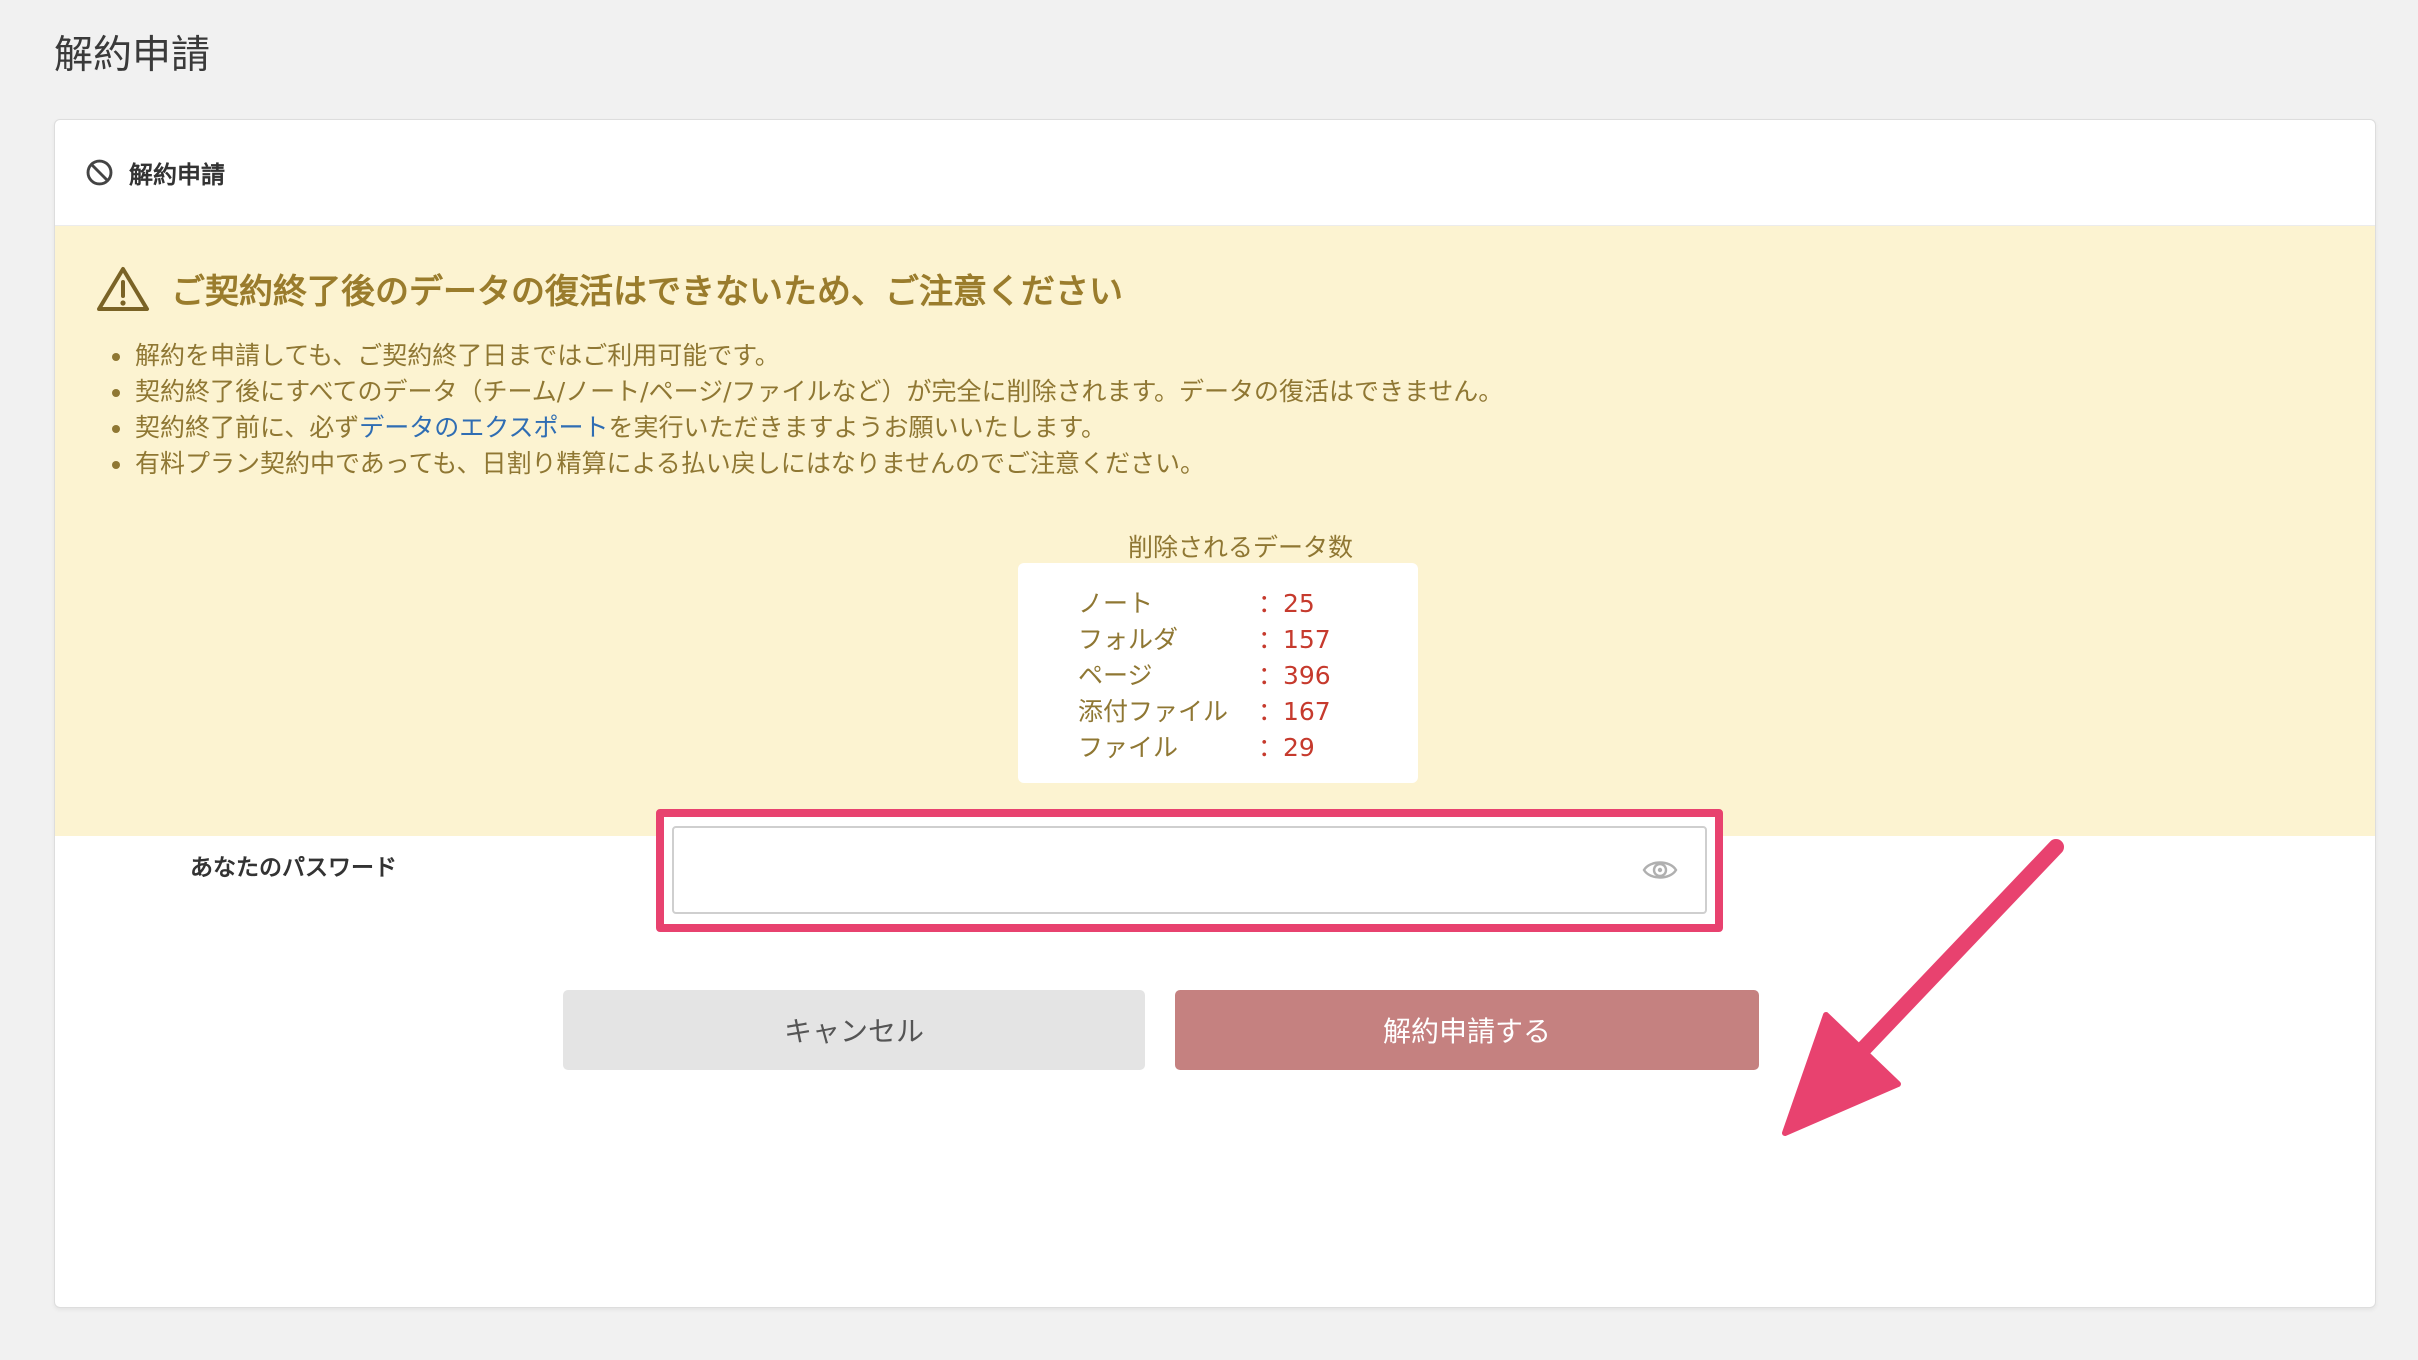 This screenshot has height=1360, width=2418. What do you see at coordinates (1286, 747) in the screenshot?
I see `stat-value: ：29` at bounding box center [1286, 747].